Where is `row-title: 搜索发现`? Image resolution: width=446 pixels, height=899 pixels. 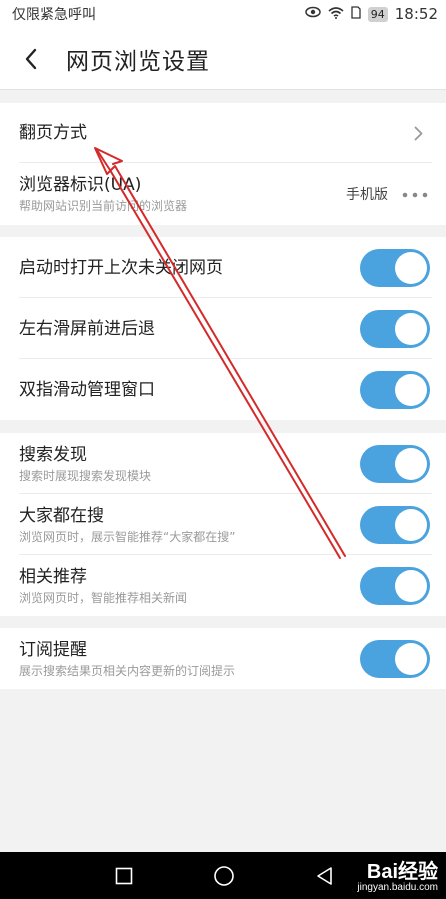 row-title: 搜索发现 is located at coordinates (53, 454).